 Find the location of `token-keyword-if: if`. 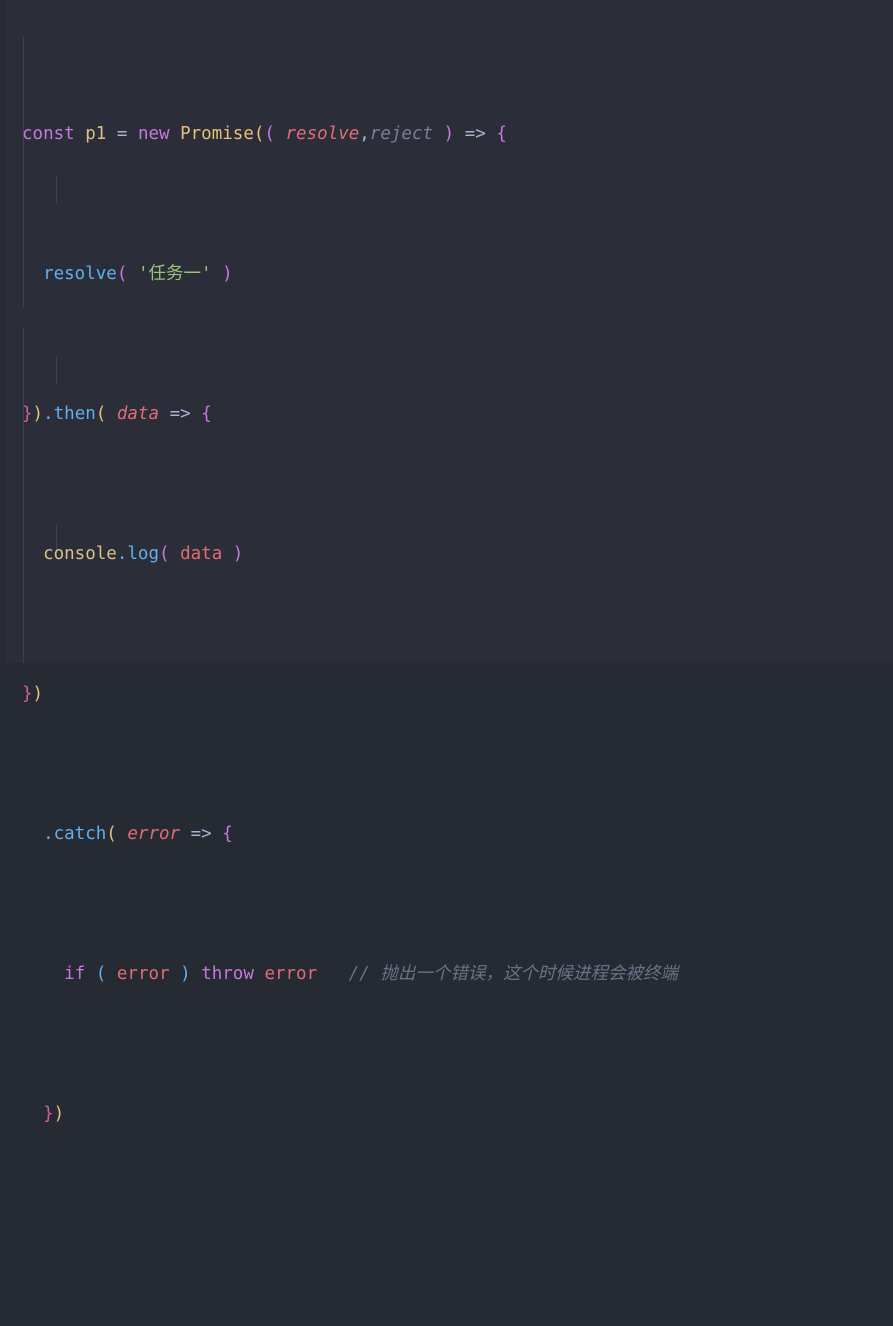

token-keyword-if: if is located at coordinates (75, 974).